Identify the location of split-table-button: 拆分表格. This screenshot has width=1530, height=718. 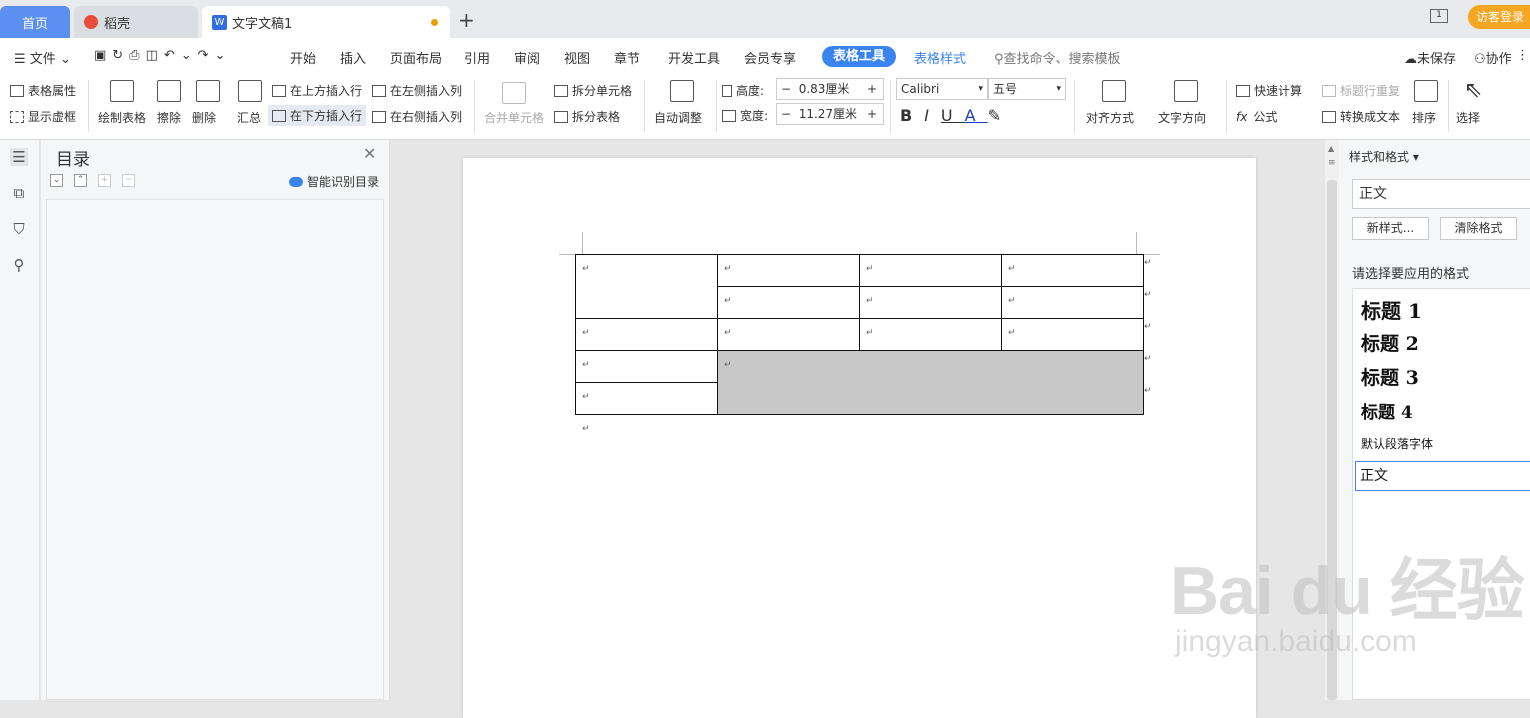
(587, 116).